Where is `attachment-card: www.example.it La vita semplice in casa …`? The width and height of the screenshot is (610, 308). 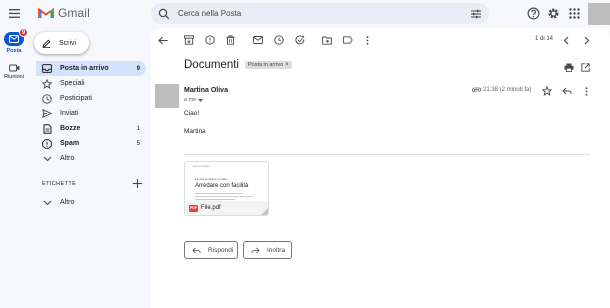 attachment-card: www.example.it La vita semplice in casa … is located at coordinates (226, 188).